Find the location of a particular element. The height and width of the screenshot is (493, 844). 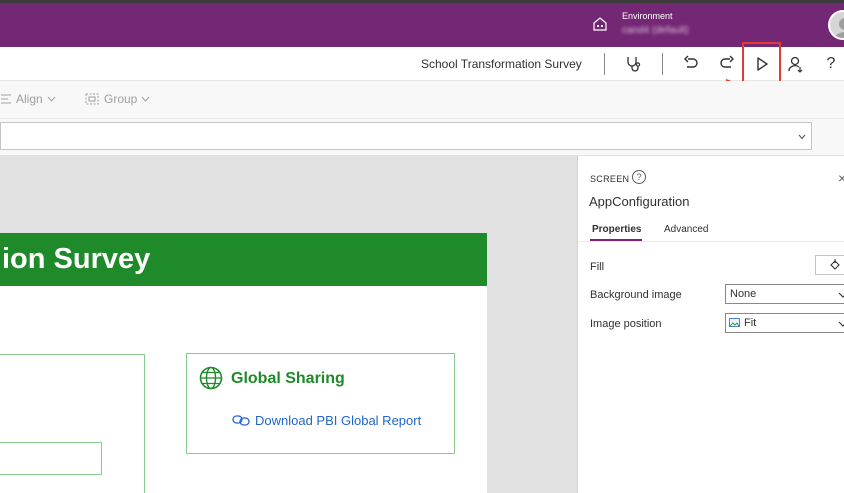

group-menu: Group is located at coordinates (117, 99).